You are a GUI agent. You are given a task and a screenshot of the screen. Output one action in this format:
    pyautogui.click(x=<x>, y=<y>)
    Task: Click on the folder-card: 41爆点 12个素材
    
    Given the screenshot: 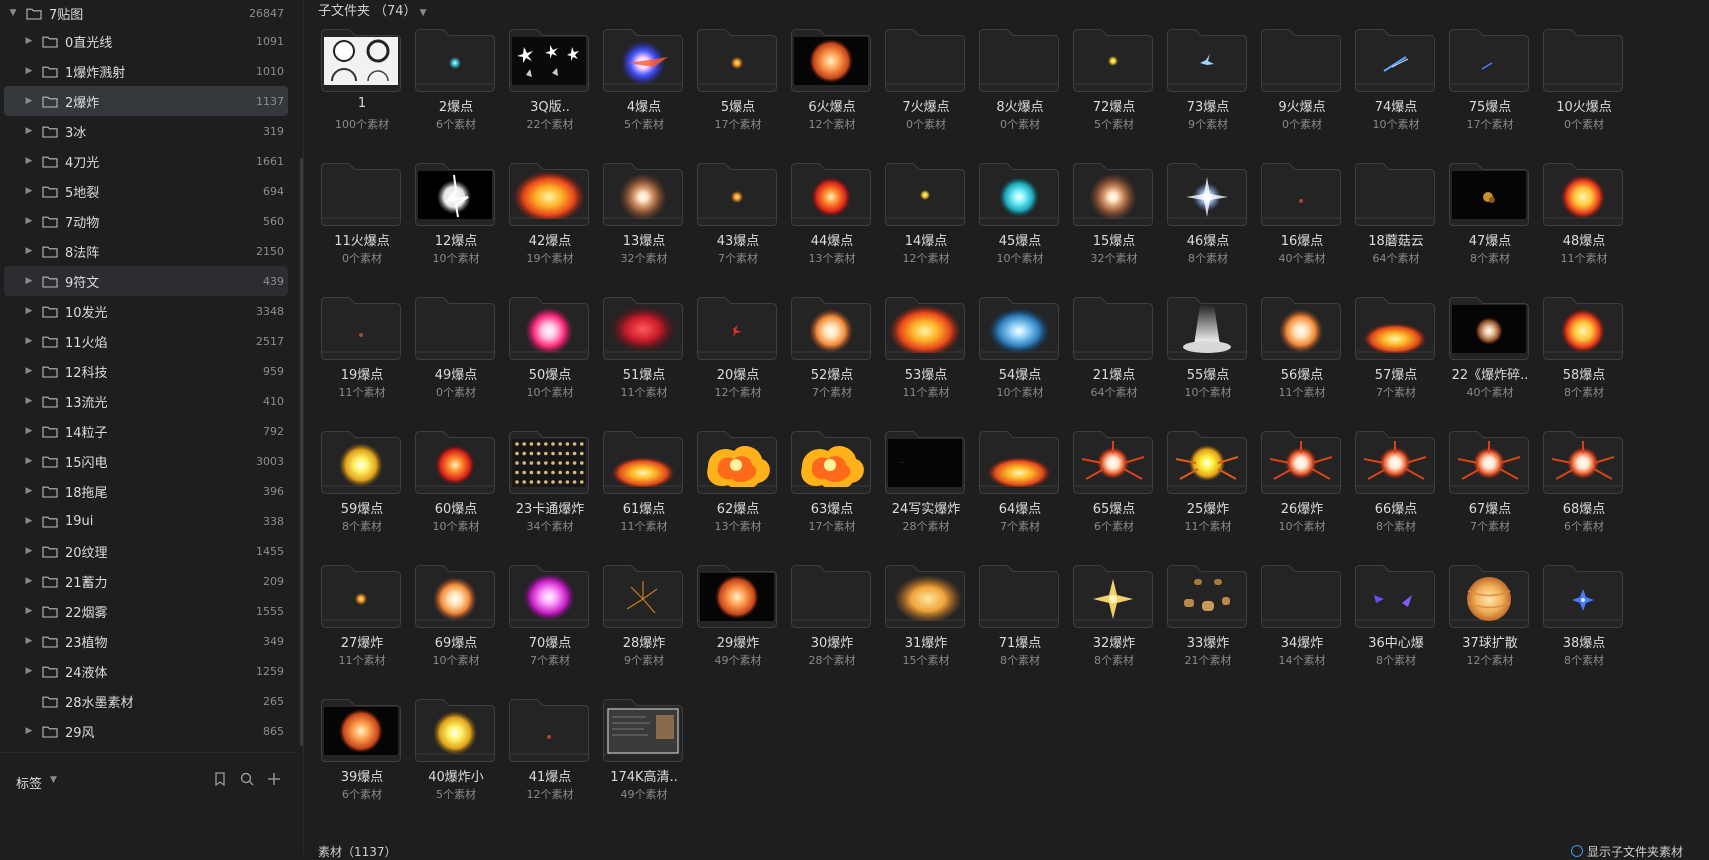 What is the action you would take?
    pyautogui.click(x=547, y=758)
    